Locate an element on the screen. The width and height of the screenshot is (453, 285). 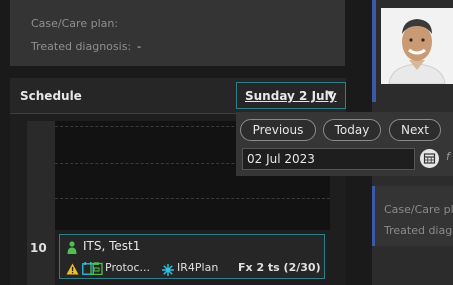
time-gutter is located at coordinates (41, 203).